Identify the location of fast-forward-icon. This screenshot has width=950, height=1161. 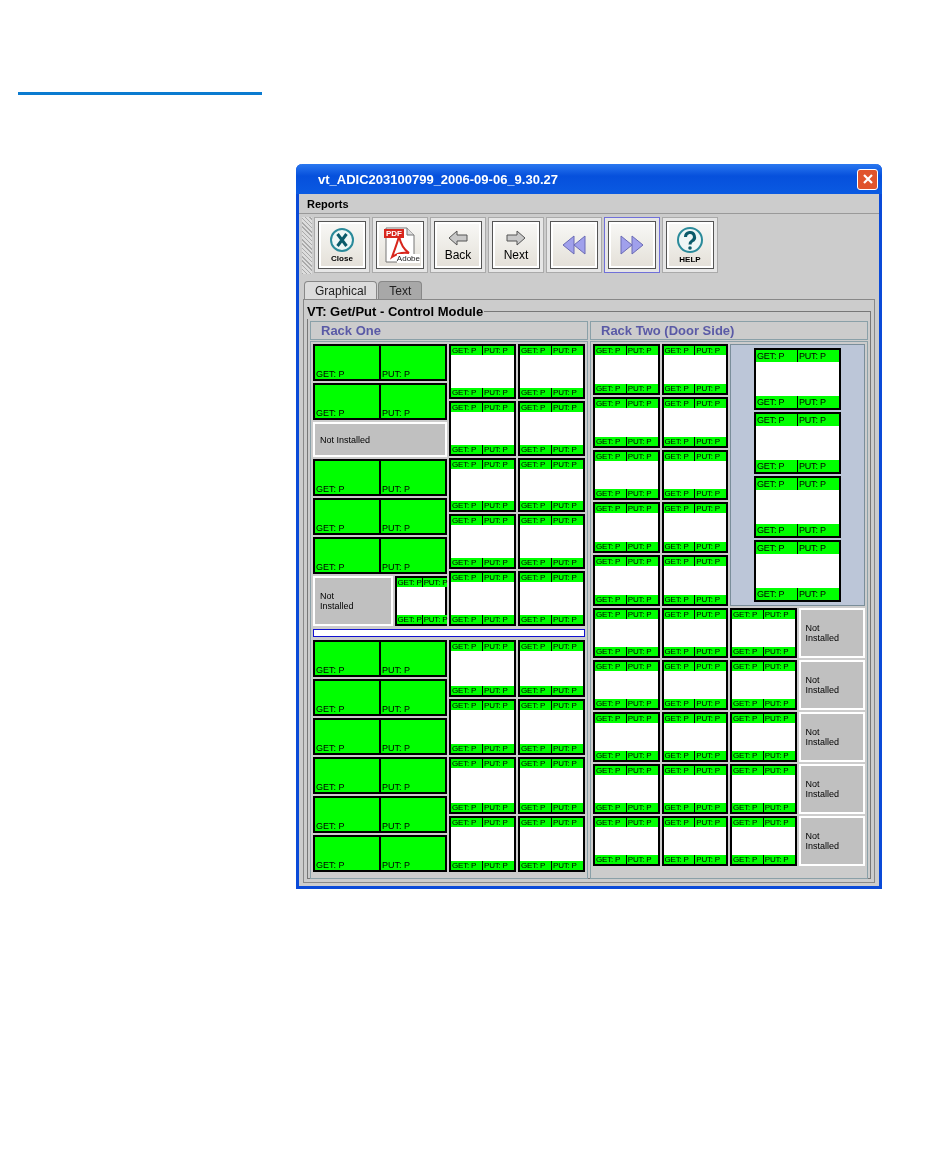
(632, 245).